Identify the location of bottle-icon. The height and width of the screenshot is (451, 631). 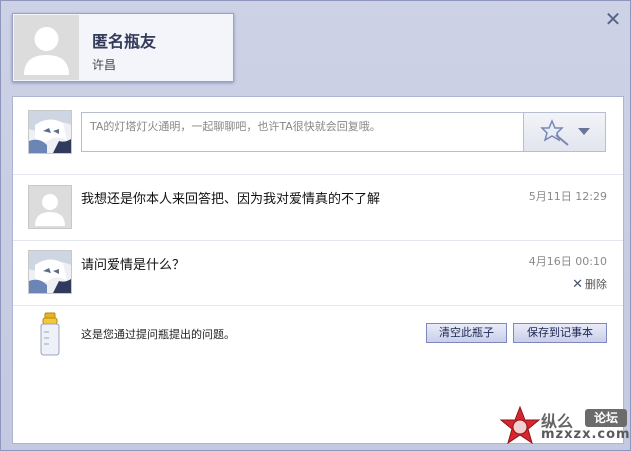
(50, 334).